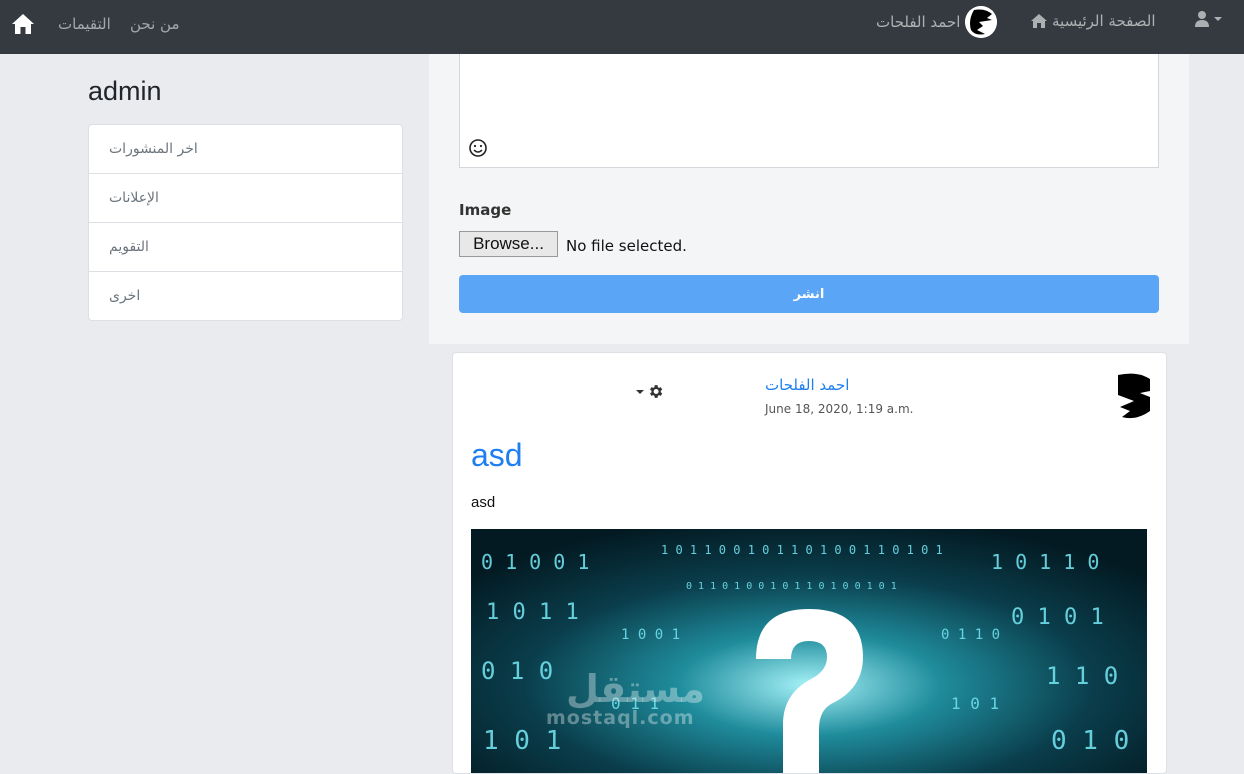  I want to click on sidebar-item-announcements: الإعلانات, so click(245, 198).